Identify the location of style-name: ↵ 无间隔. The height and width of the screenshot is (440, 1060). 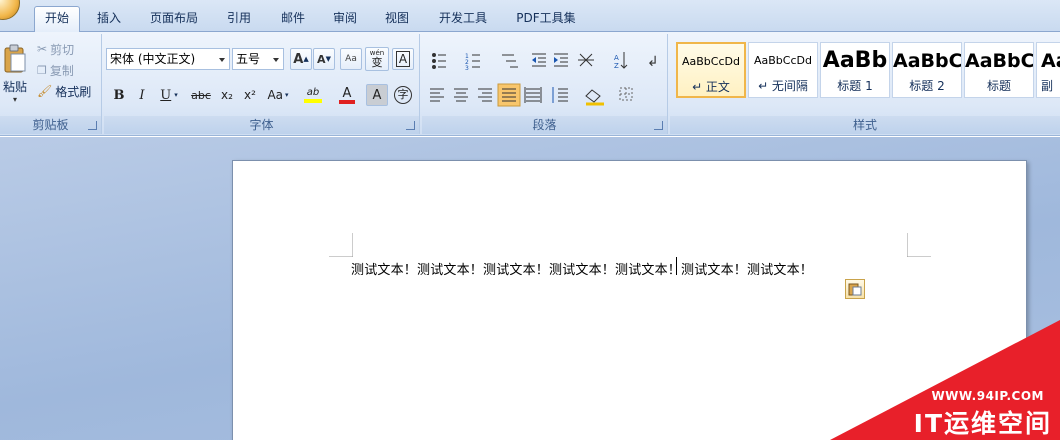
(783, 86).